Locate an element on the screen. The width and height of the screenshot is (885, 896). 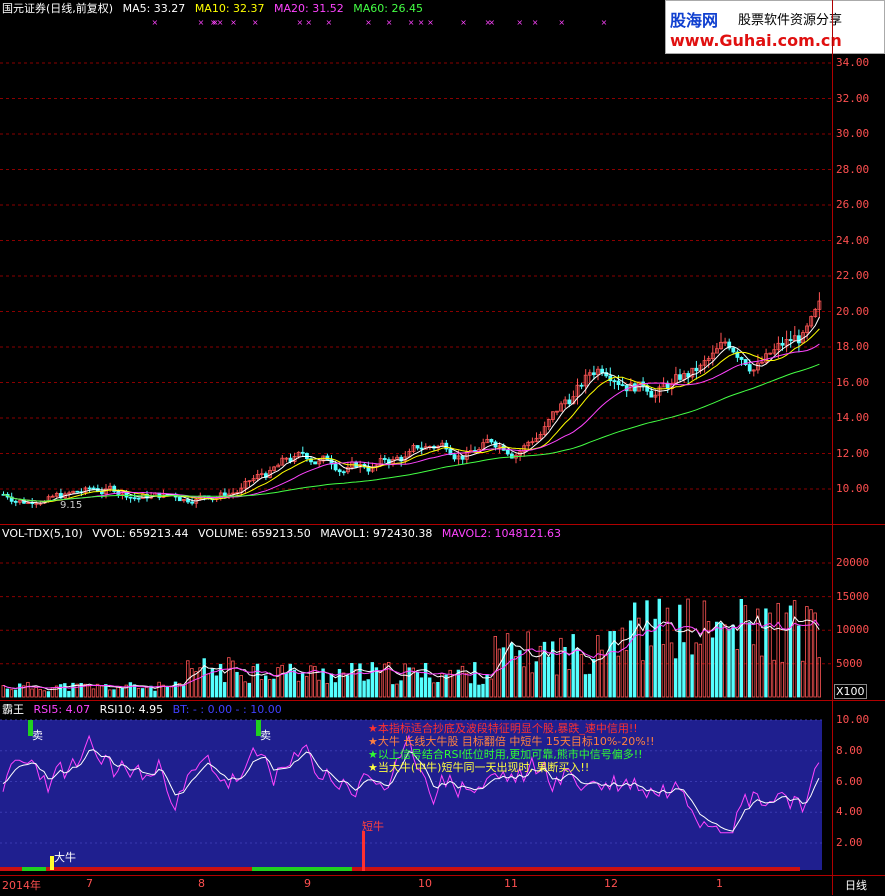
bull-signal-label: 大牛 is located at coordinates (65, 857).